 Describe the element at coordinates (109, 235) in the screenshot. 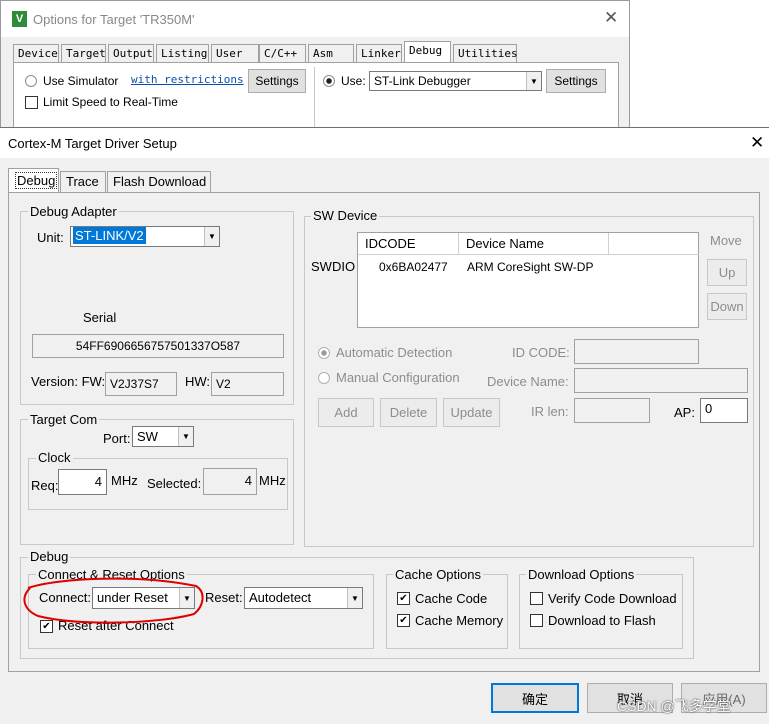

I see `unit-select-value: ST-LINK/V2` at that location.